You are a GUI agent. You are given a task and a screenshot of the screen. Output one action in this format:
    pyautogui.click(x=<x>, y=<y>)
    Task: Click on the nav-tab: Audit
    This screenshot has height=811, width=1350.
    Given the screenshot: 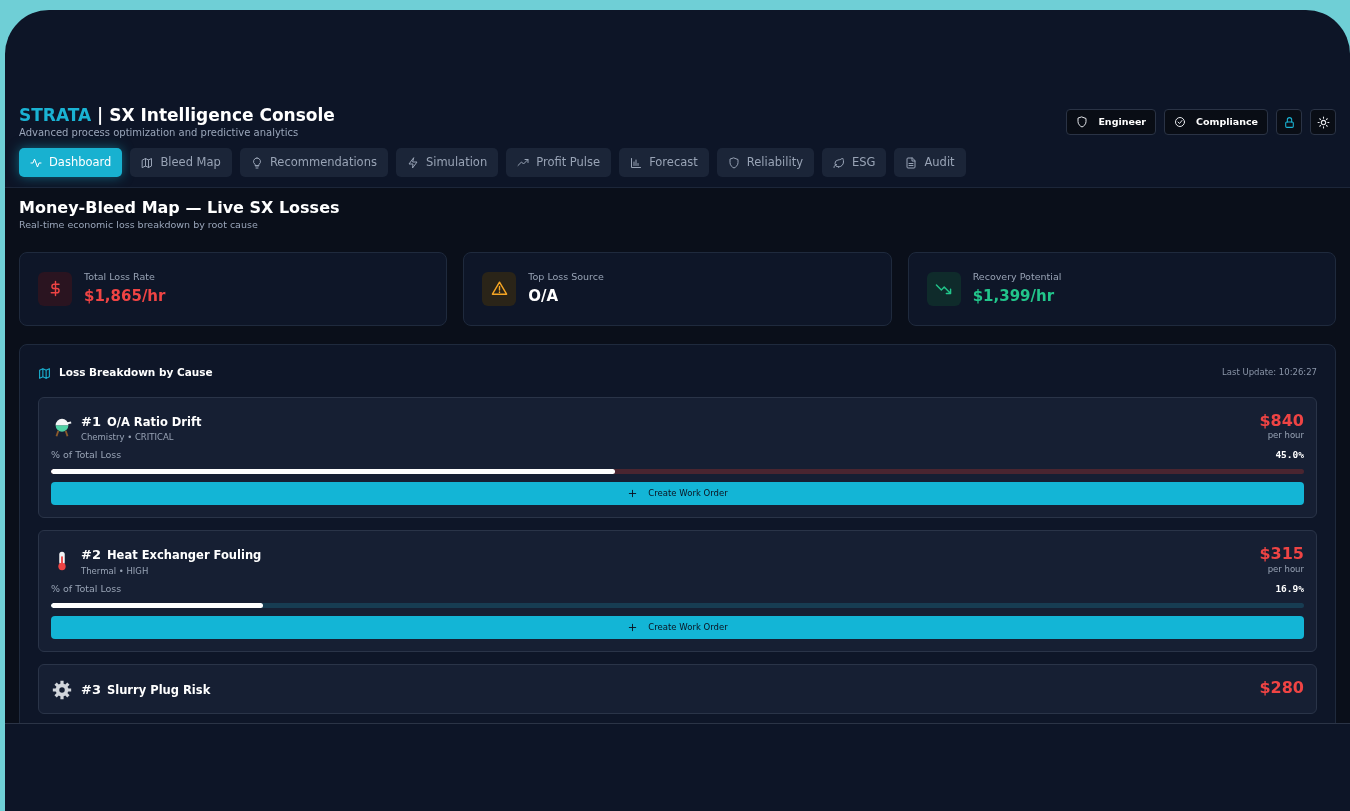 What is the action you would take?
    pyautogui.click(x=930, y=163)
    